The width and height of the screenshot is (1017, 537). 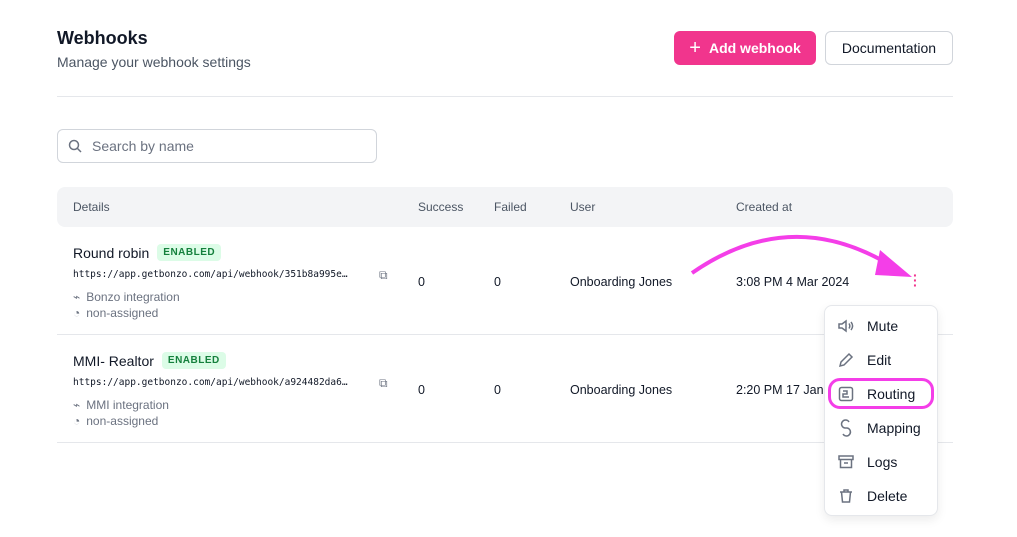 I want to click on page-title: Webhooks, so click(x=102, y=38).